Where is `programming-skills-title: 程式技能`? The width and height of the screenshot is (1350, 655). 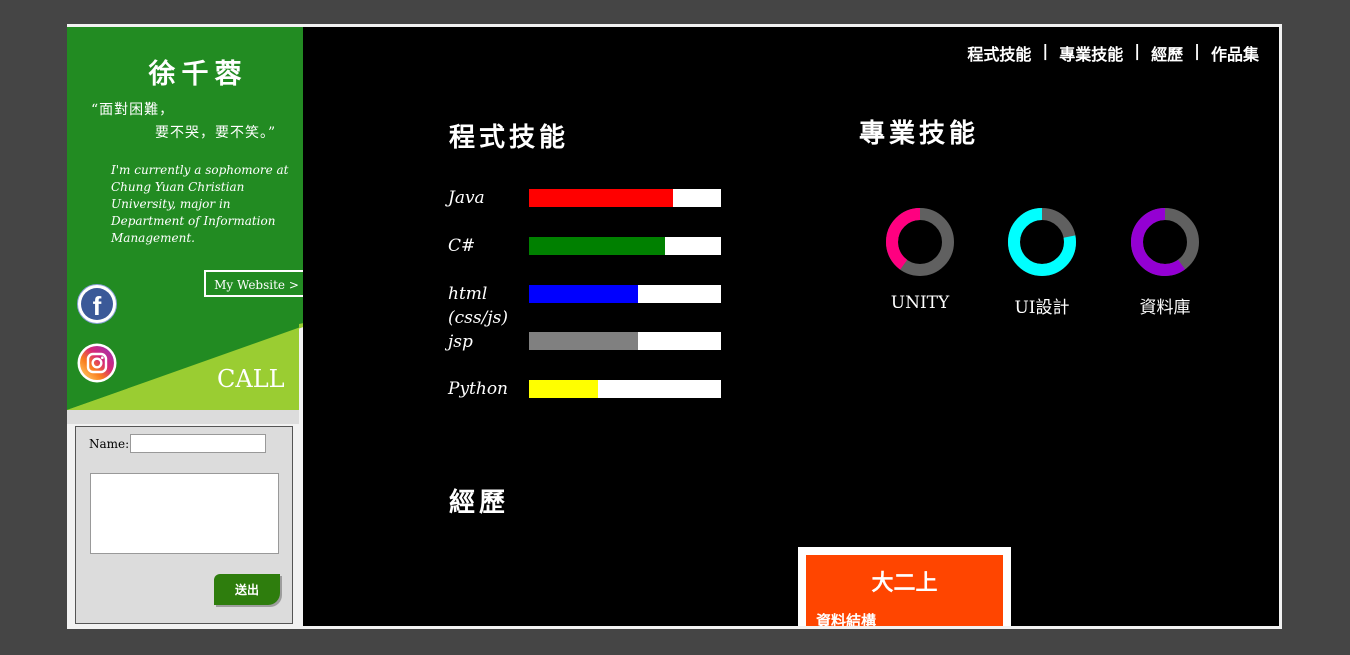 programming-skills-title: 程式技能 is located at coordinates (509, 138).